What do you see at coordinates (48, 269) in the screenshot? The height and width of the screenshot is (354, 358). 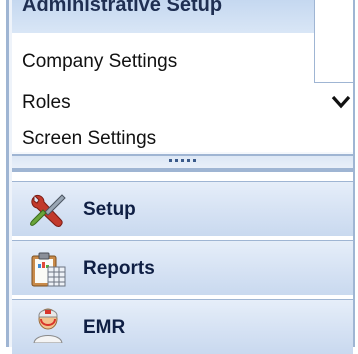 I see `reports-clipboard-icon` at bounding box center [48, 269].